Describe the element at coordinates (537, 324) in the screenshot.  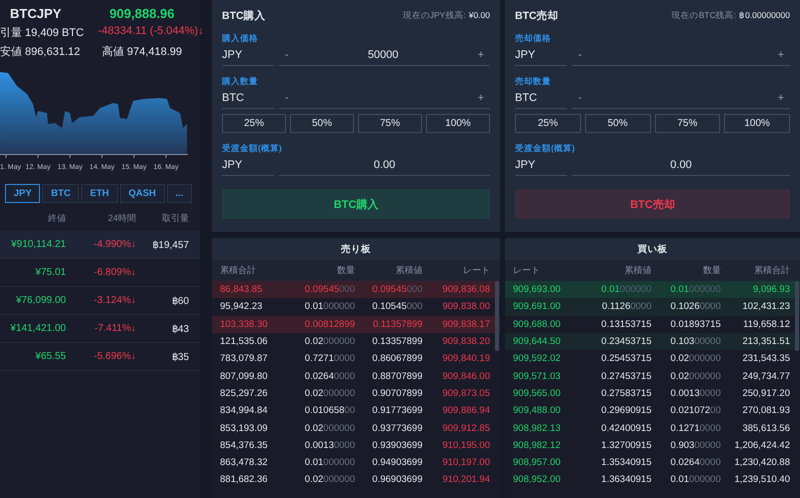
I see `table-cell-text: 909,688.00` at that location.